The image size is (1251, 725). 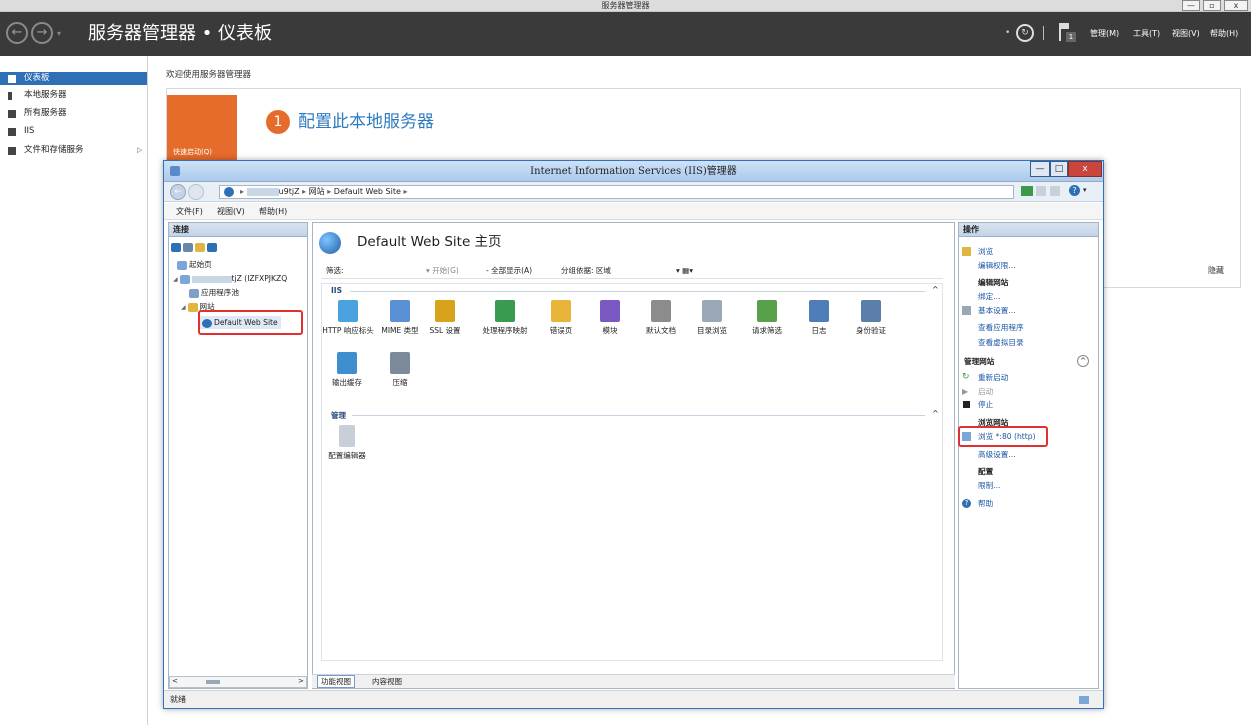 I want to click on collapse-section-icon: ^, so click(x=1083, y=361).